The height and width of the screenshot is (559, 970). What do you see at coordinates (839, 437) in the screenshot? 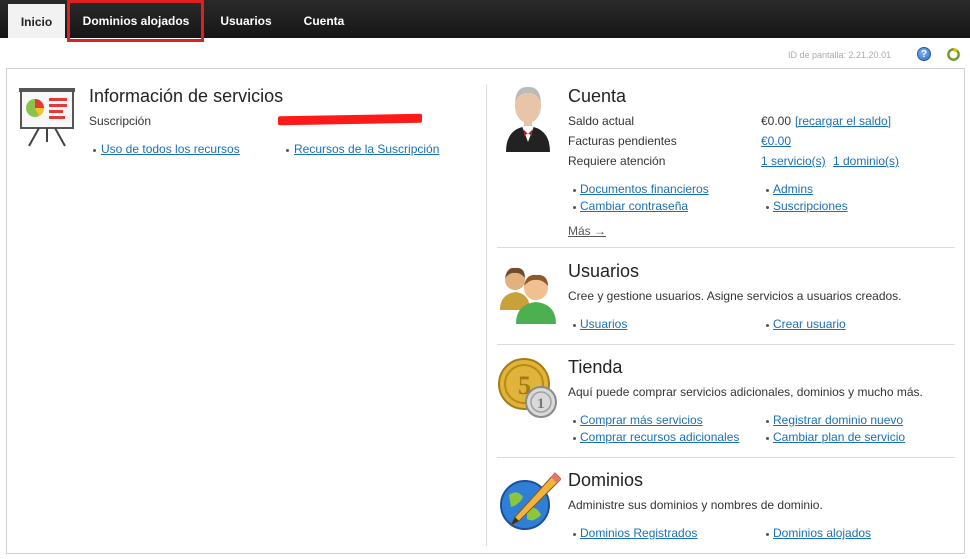
I see `change-service-plan-link: Cambiar plan de servicio` at bounding box center [839, 437].